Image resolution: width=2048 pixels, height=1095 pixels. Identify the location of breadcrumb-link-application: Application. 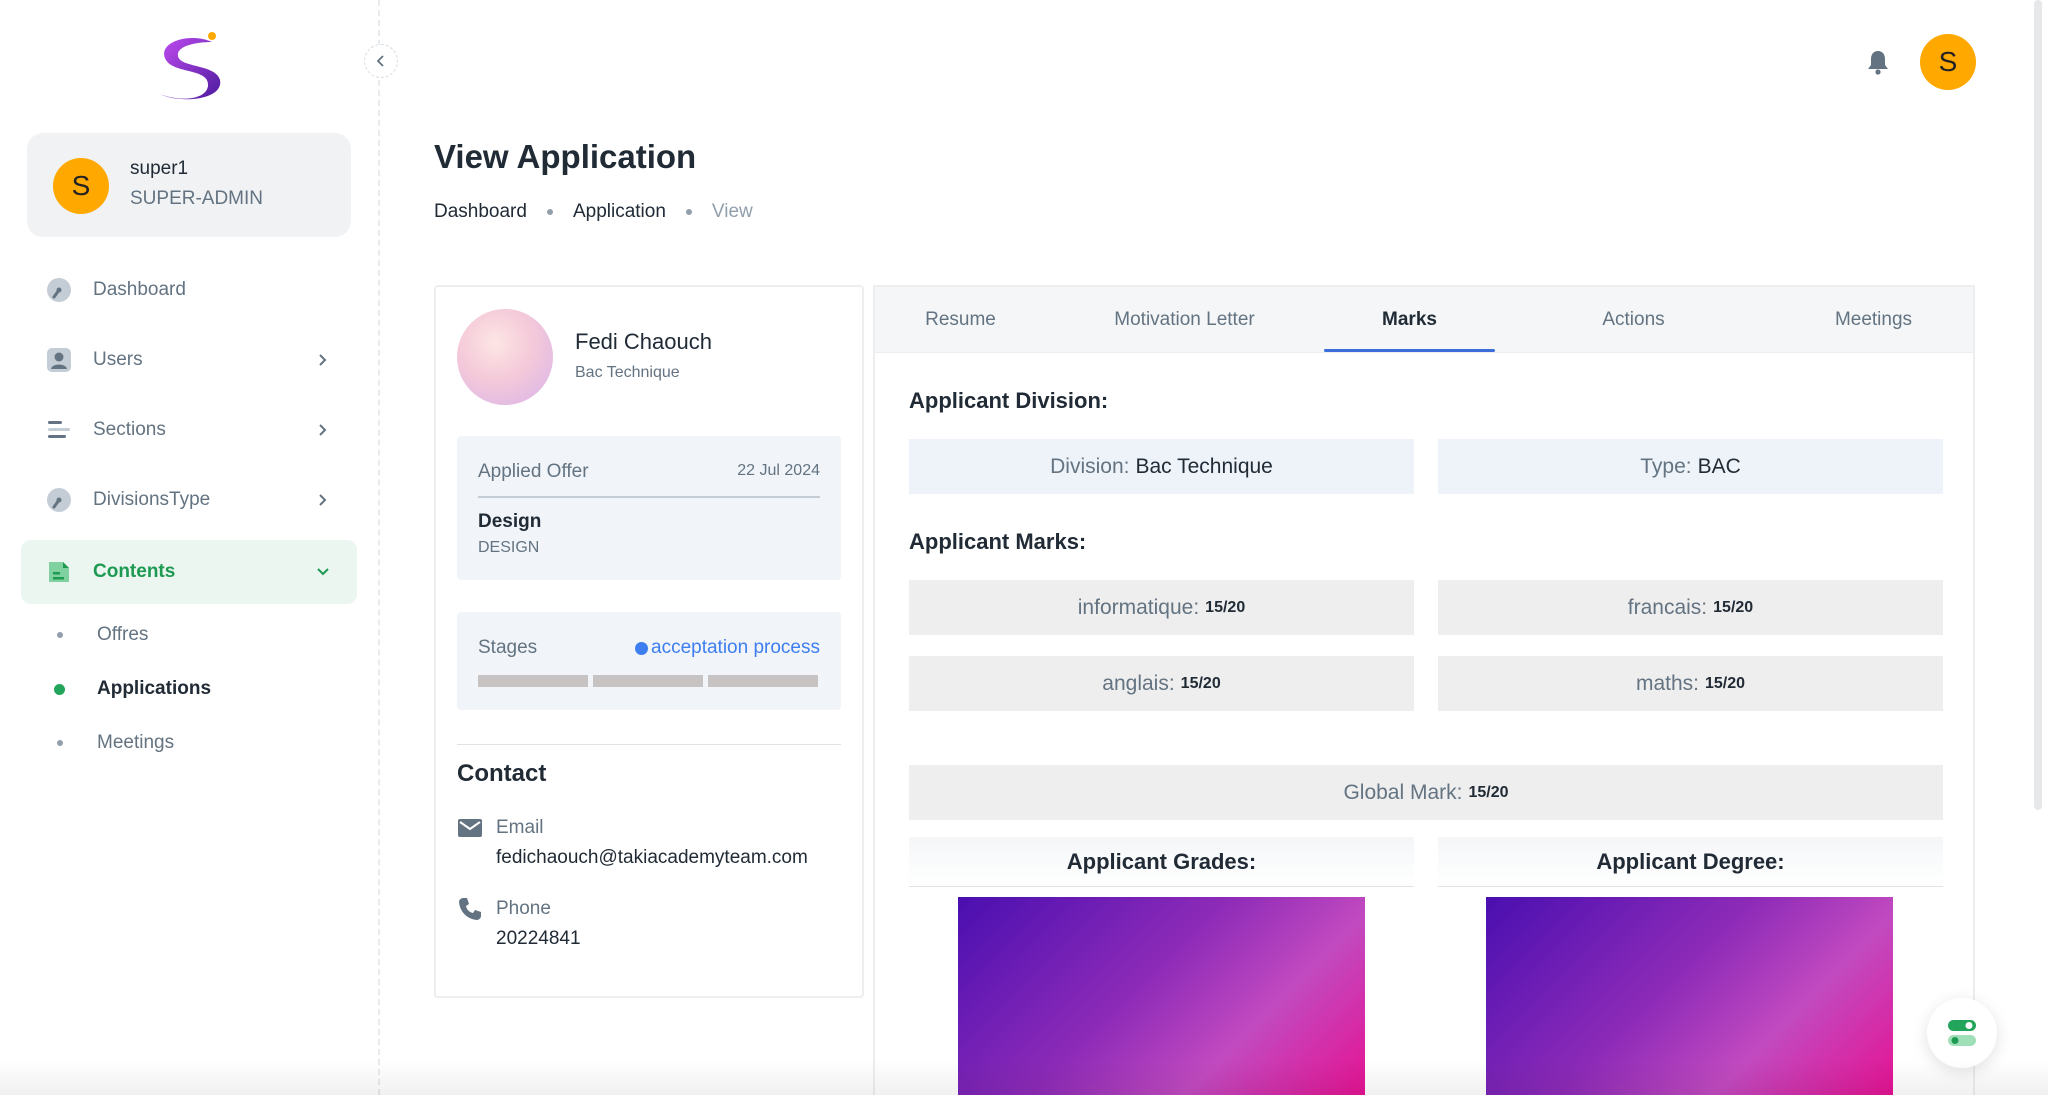
(619, 212).